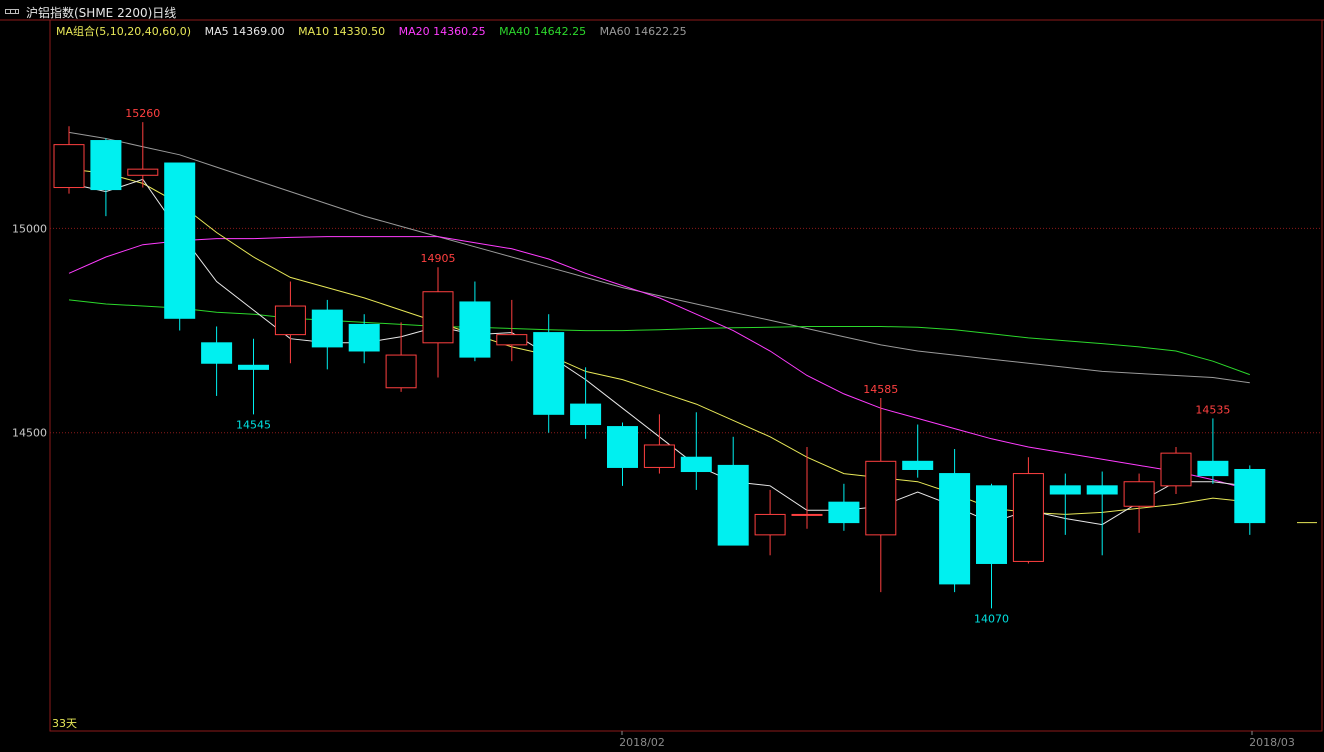 The width and height of the screenshot is (1324, 752). I want to click on price-annotation: 14535, so click(1212, 409).